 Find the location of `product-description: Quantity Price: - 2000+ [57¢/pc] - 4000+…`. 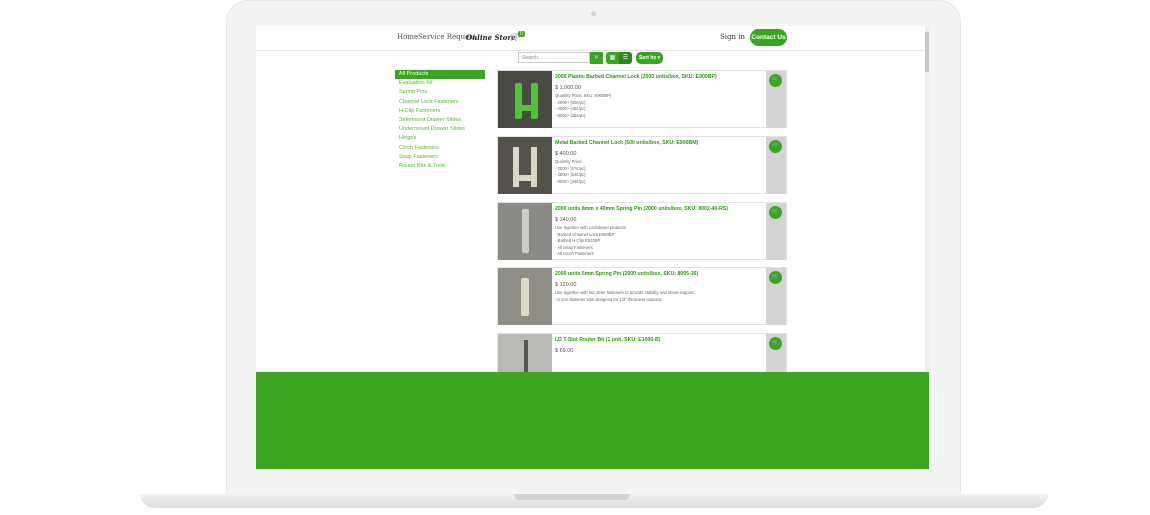

product-description: Quantity Price: - 2000+ [57¢/pc] - 4000+… is located at coordinates (570, 171).